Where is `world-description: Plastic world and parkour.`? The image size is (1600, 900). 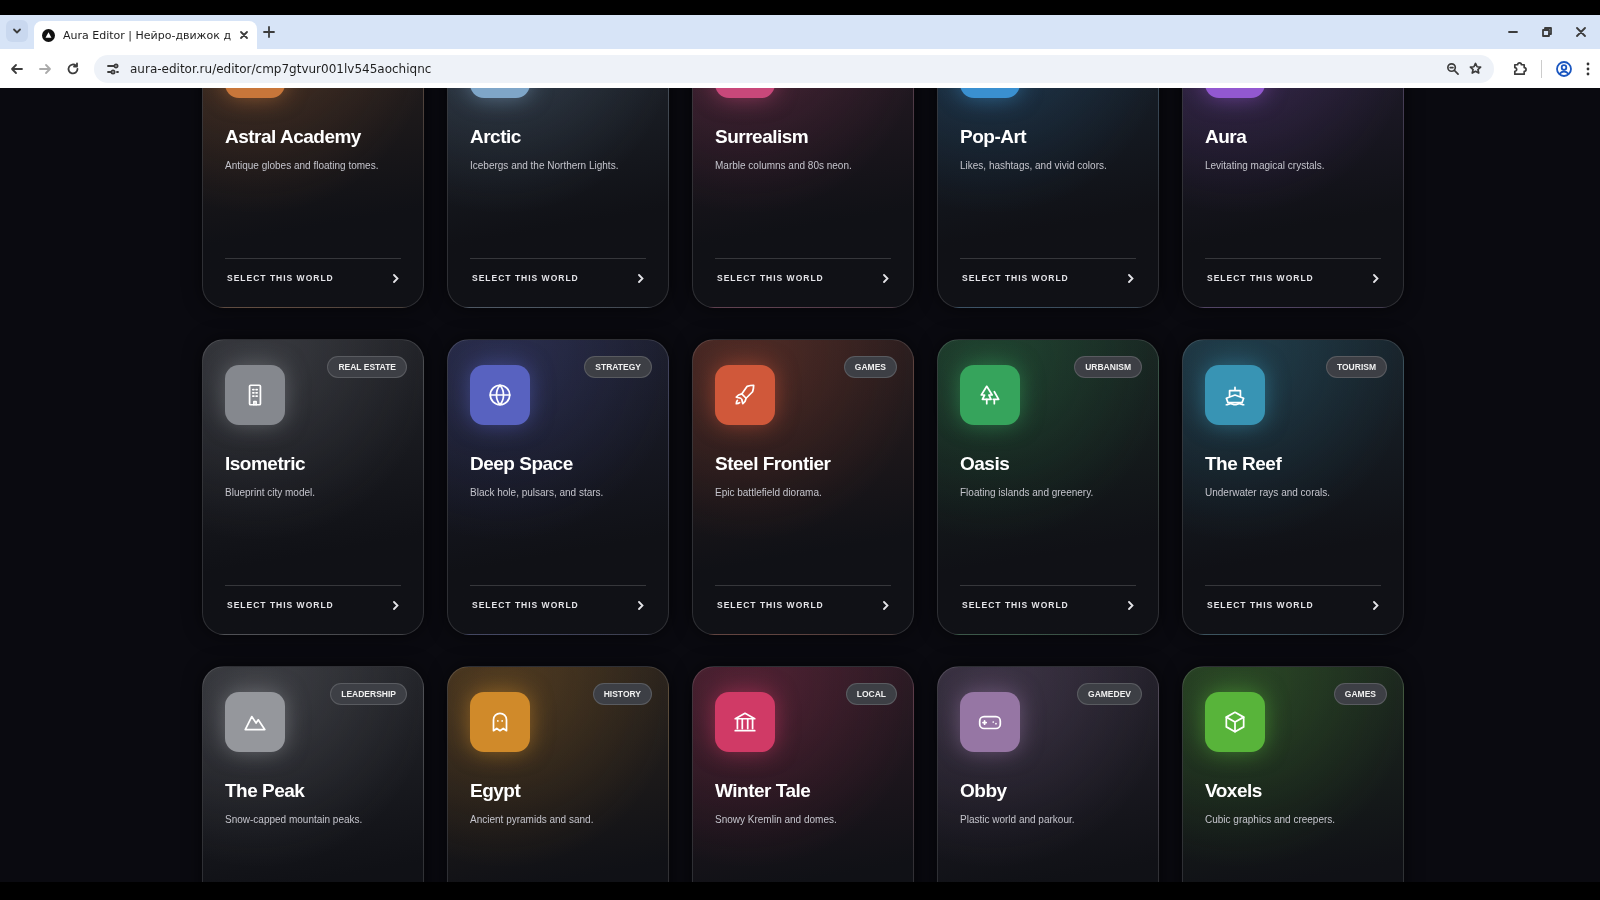 world-description: Plastic world and parkour. is located at coordinates (1018, 819).